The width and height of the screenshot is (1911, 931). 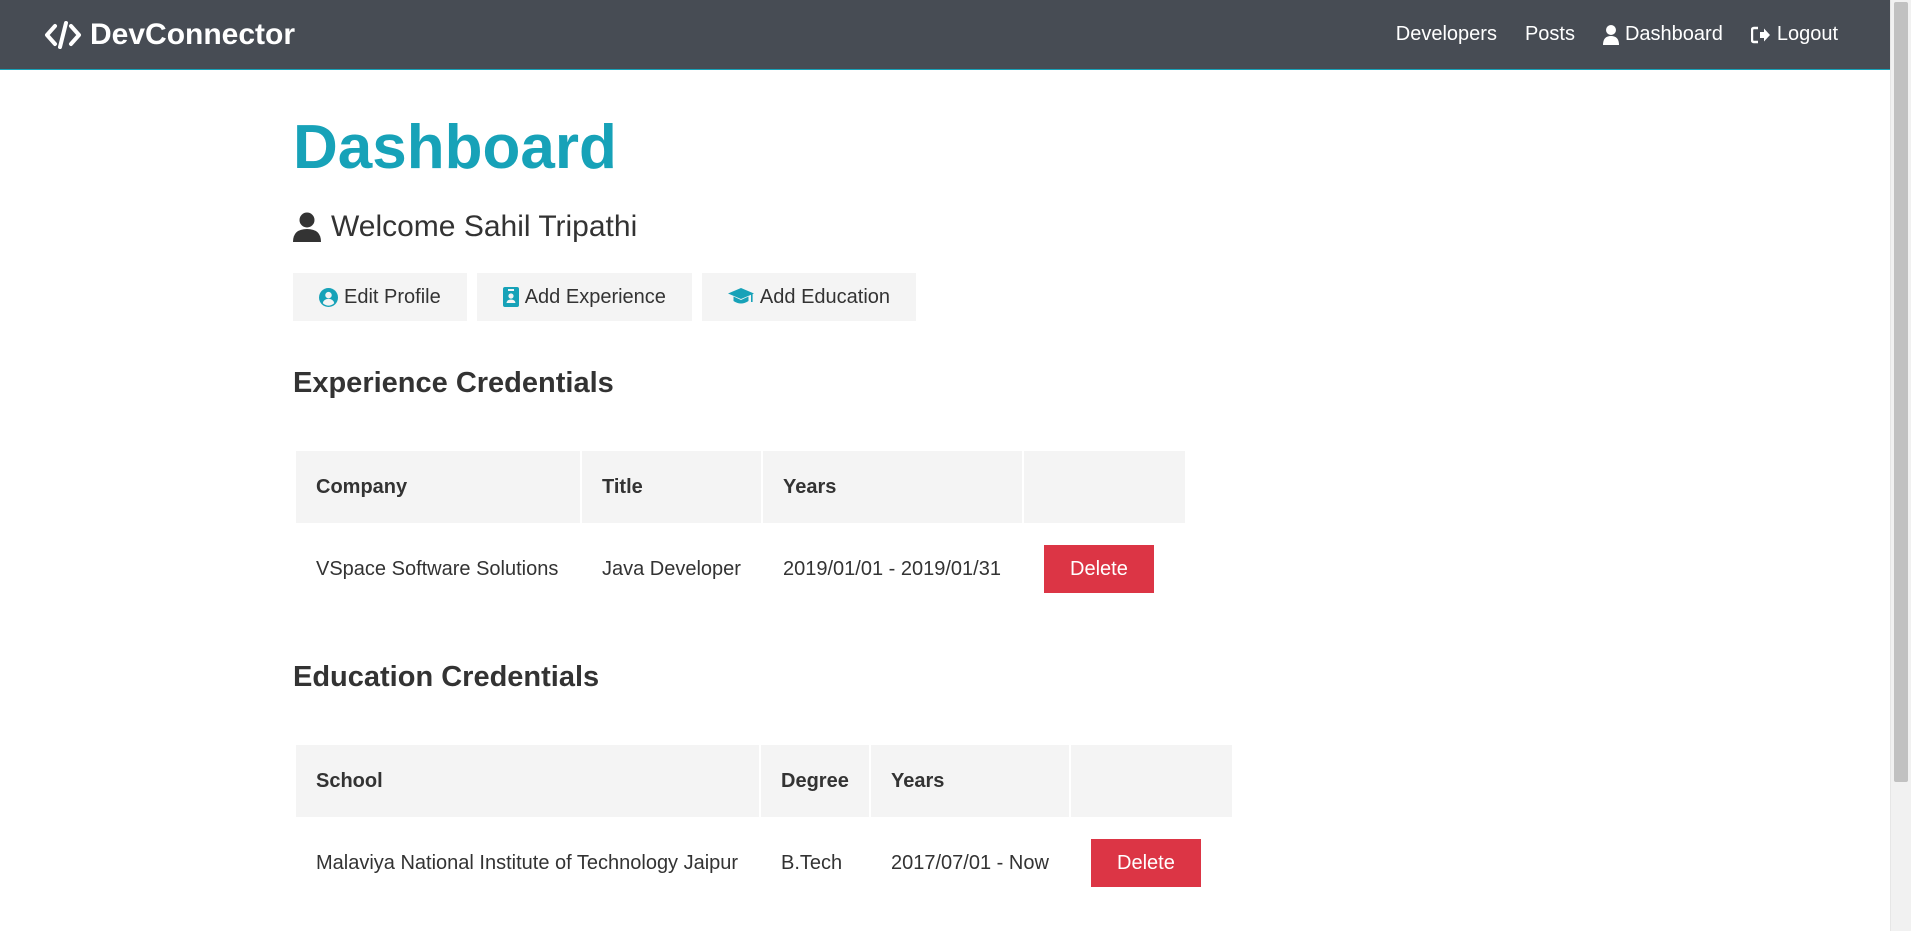 What do you see at coordinates (392, 296) in the screenshot?
I see `edit-profile-label: Edit Profile` at bounding box center [392, 296].